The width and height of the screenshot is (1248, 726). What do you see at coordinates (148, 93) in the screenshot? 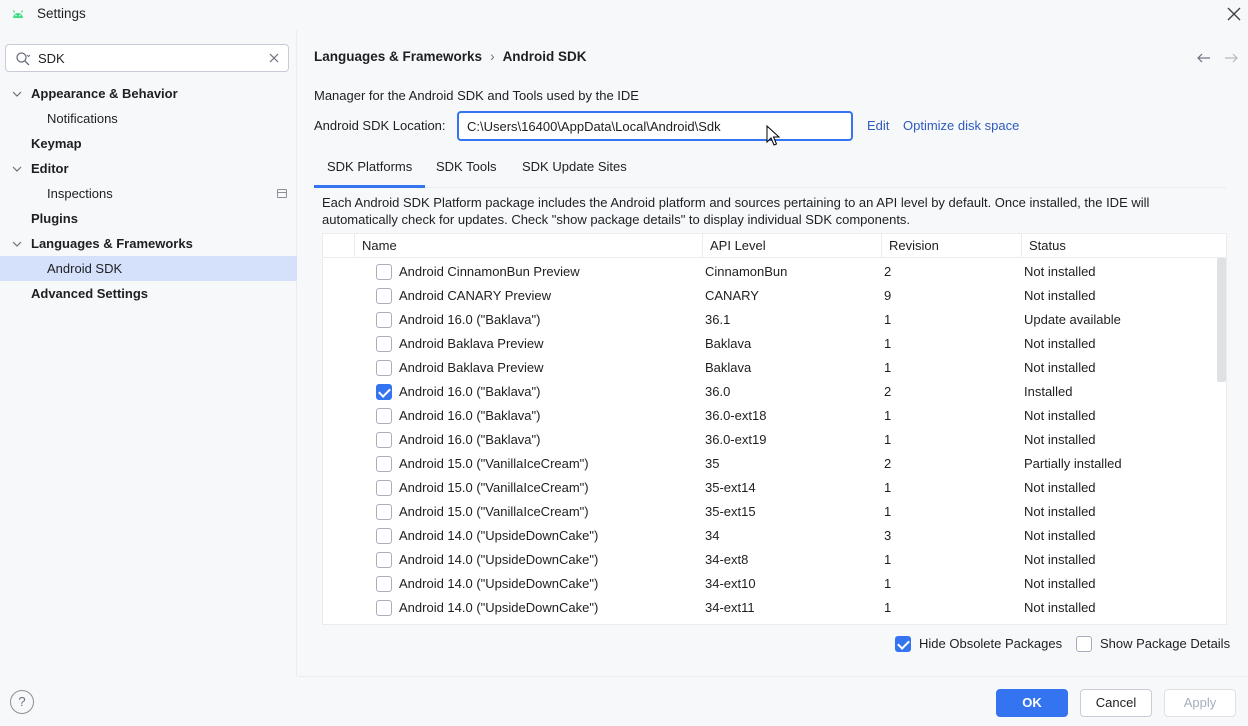
I see `sidebar-item-appearance-behavior: Appearance & Behavior` at bounding box center [148, 93].